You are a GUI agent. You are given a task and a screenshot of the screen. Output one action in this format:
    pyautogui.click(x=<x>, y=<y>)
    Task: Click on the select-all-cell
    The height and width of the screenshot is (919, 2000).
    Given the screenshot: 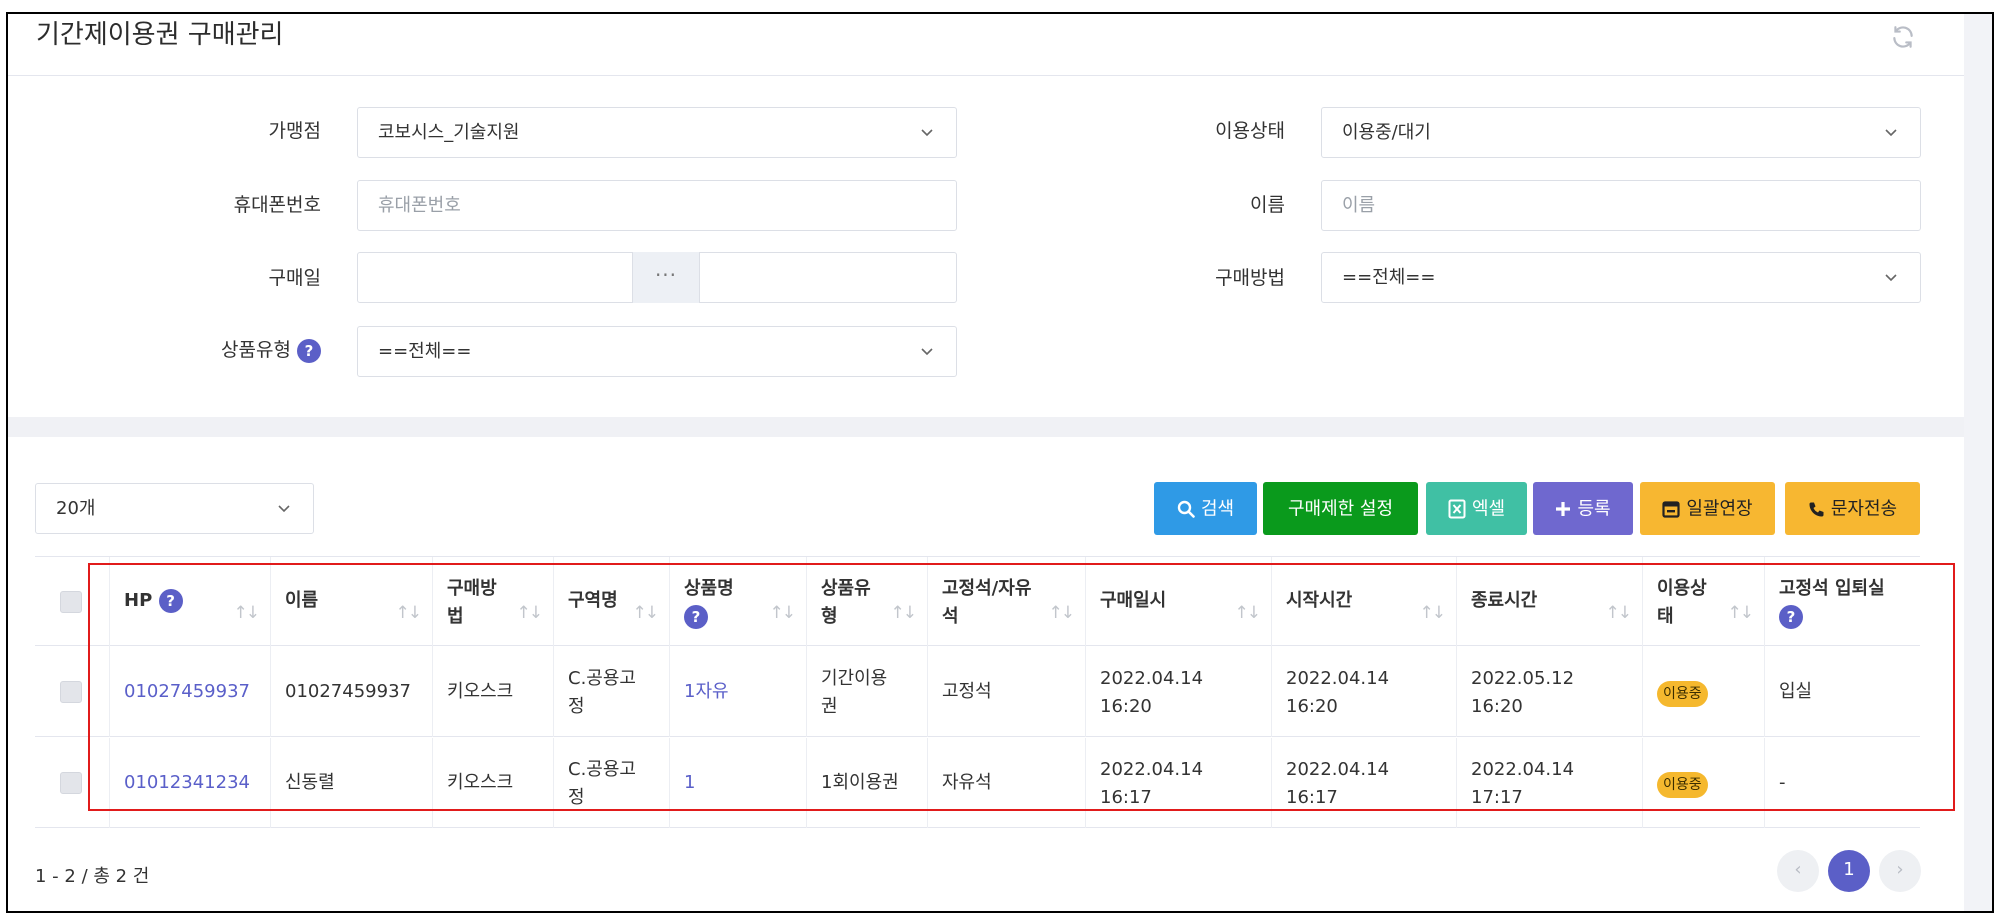 What is the action you would take?
    pyautogui.click(x=72, y=602)
    